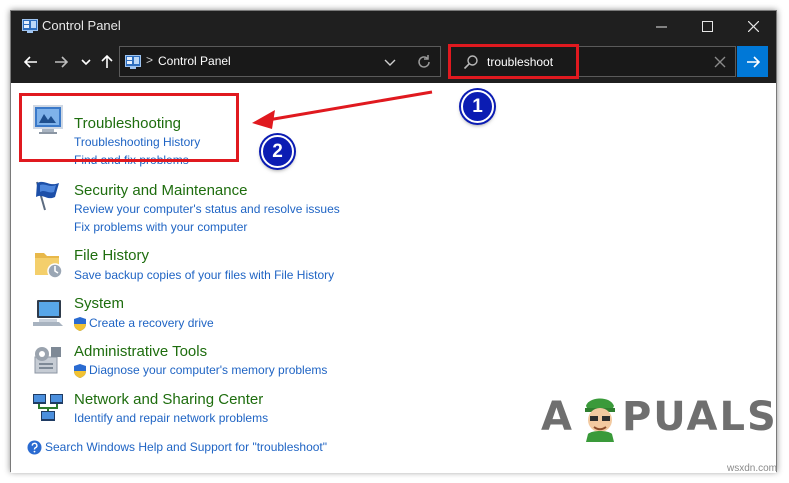 Image resolution: width=789 pixels, height=483 pixels. Describe the element at coordinates (699, 417) in the screenshot. I see `watermark-text: PUALS` at that location.